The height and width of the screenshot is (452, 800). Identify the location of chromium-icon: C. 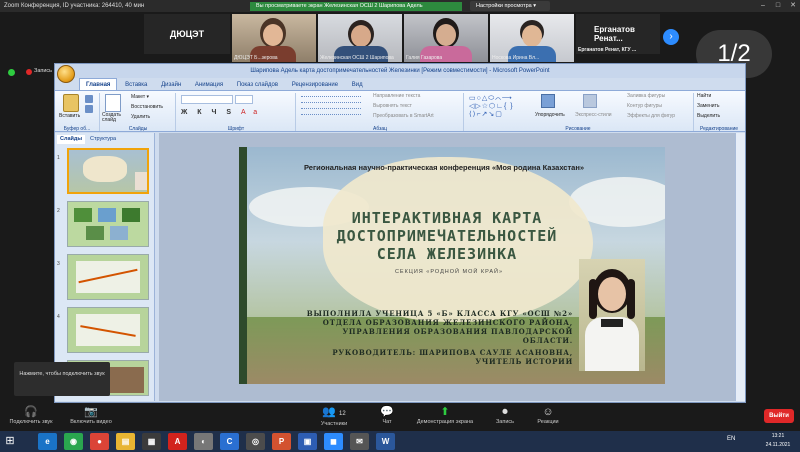
(229, 441).